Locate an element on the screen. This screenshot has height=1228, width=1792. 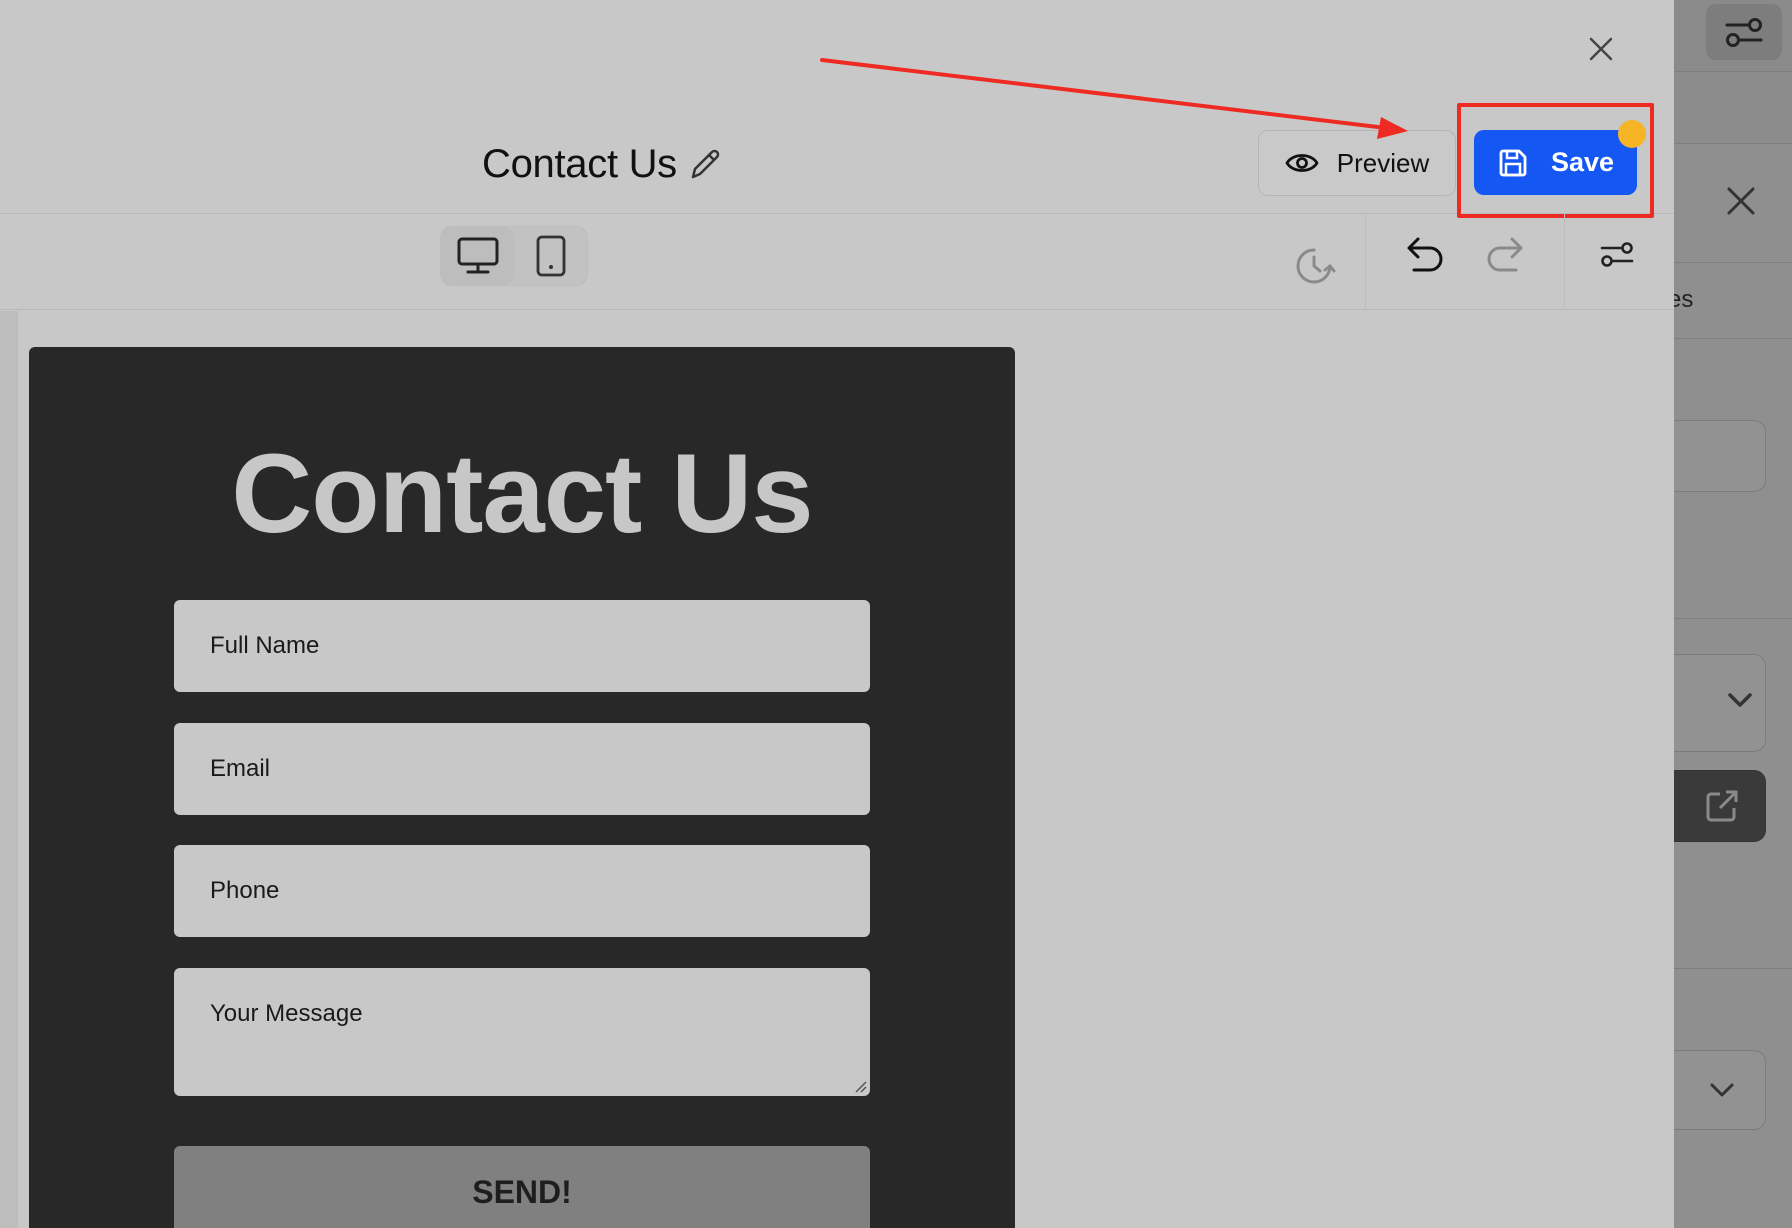
close-icon is located at coordinates (1601, 49).